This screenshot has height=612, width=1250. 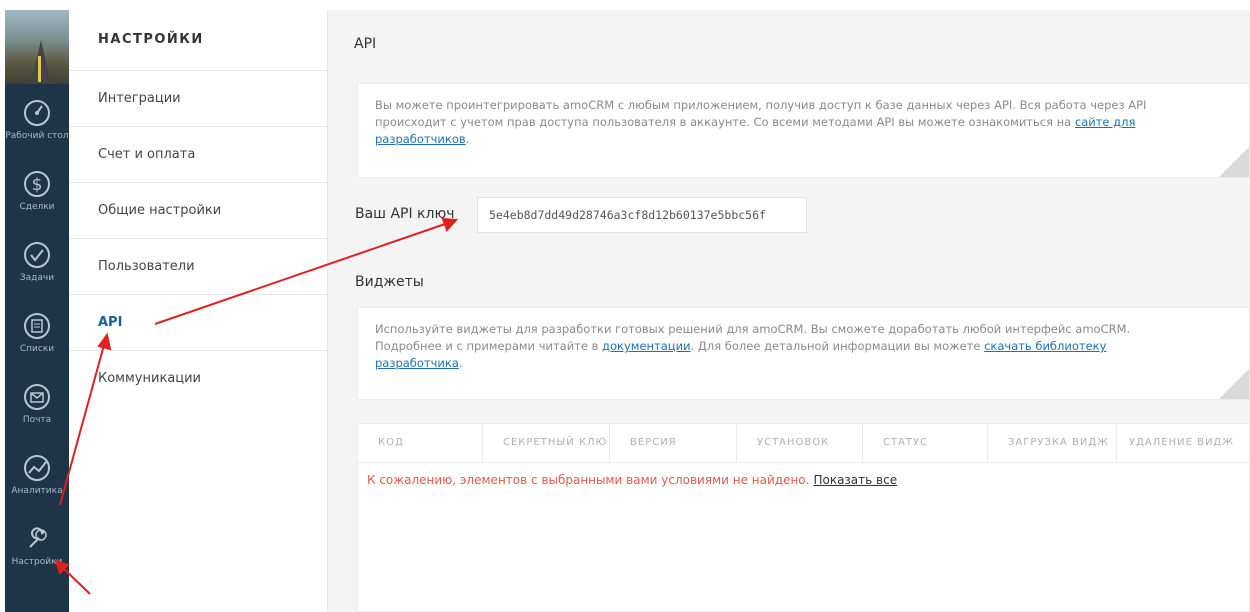 I want to click on page-title: API, so click(x=365, y=44).